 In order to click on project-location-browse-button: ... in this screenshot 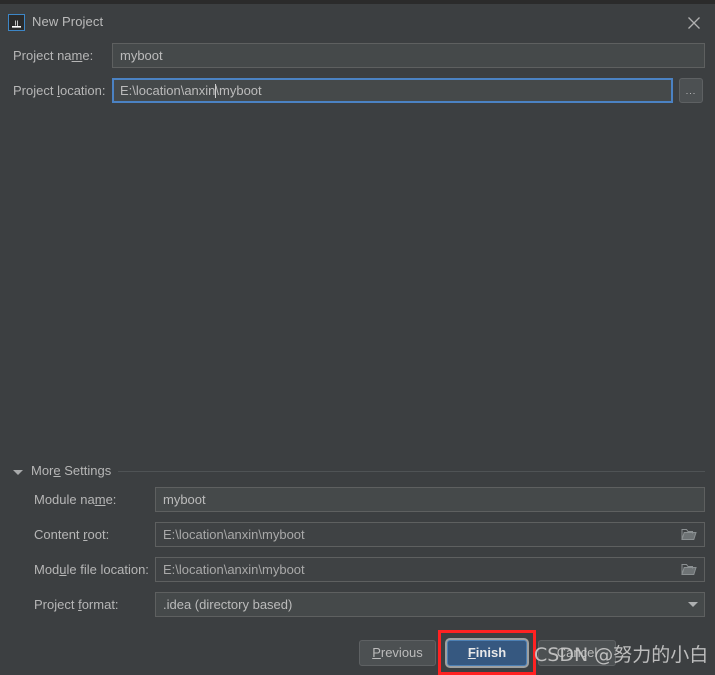, I will do `click(691, 90)`.